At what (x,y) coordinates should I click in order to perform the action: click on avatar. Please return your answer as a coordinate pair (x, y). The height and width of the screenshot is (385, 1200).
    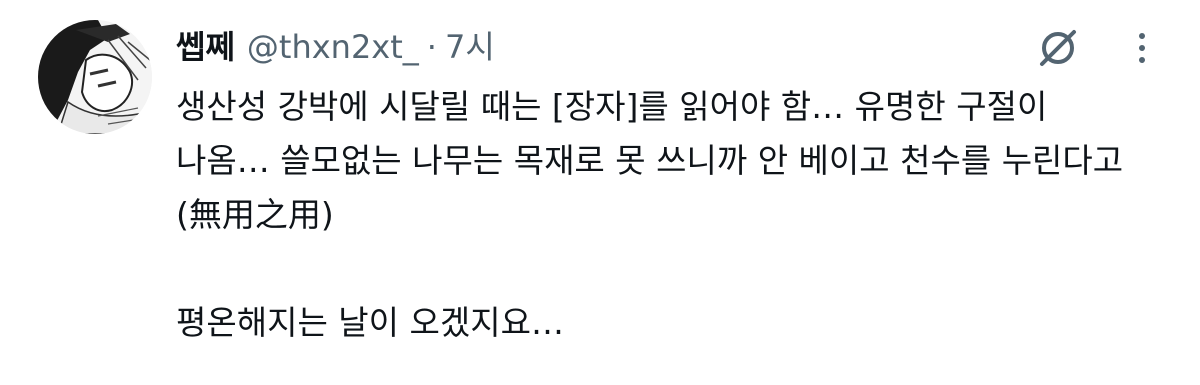
    Looking at the image, I should click on (95, 77).